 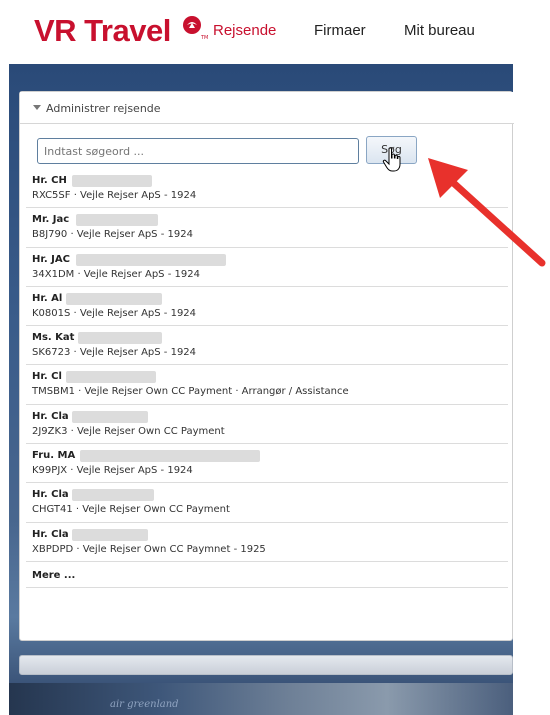 I want to click on nav-mit-bureau: Mit bureau, so click(x=439, y=30).